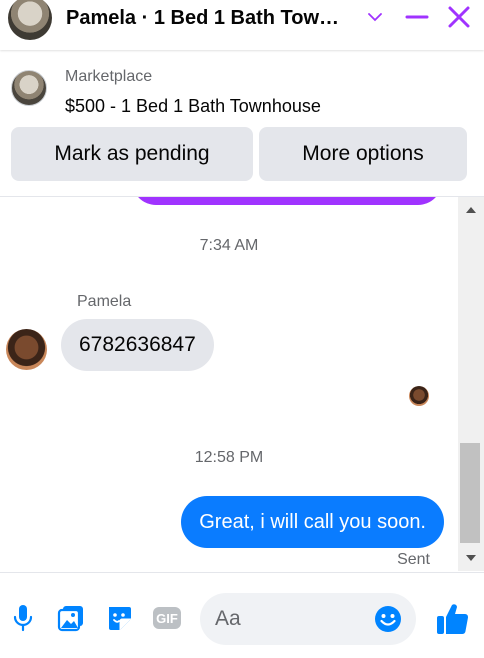  Describe the element at coordinates (29, 88) in the screenshot. I see `listing-image` at that location.